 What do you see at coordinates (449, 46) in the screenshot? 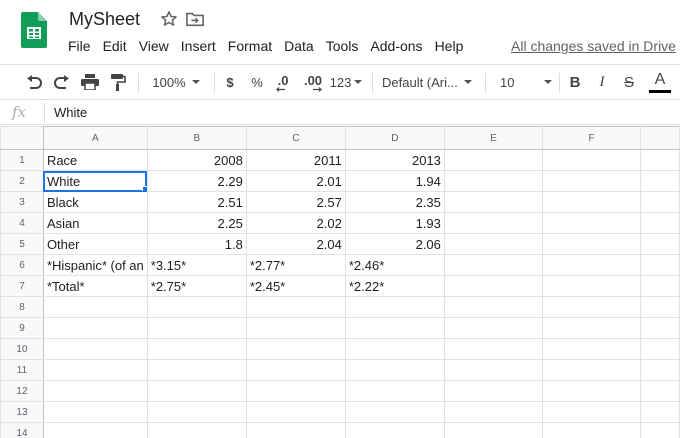
I see `menu-help: Help` at bounding box center [449, 46].